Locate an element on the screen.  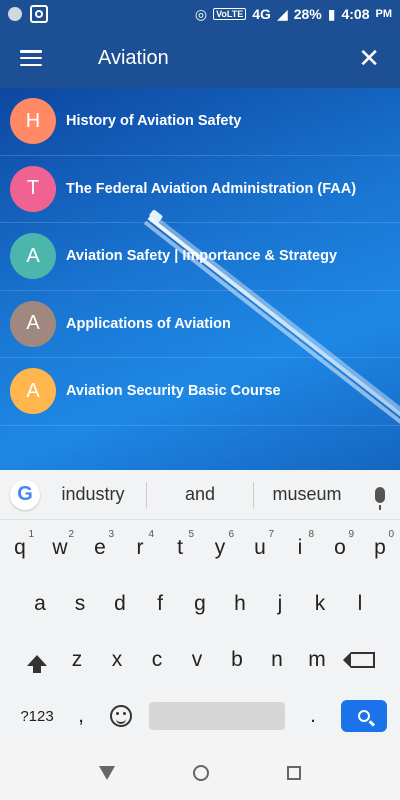
space-bar is located at coordinates (217, 716).